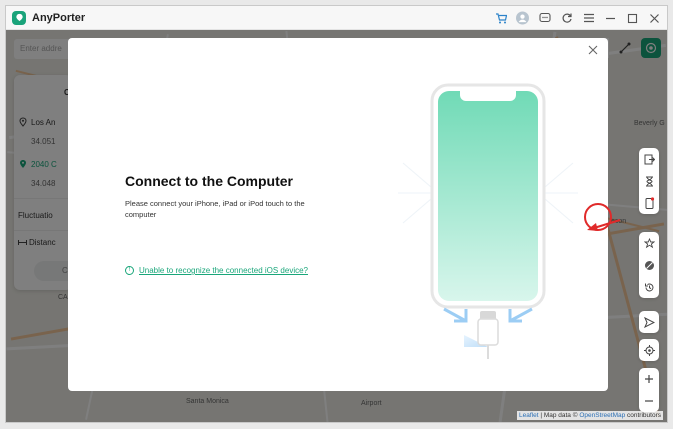 This screenshot has height=429, width=673. I want to click on leaflet-link: Leaflet, so click(529, 415).